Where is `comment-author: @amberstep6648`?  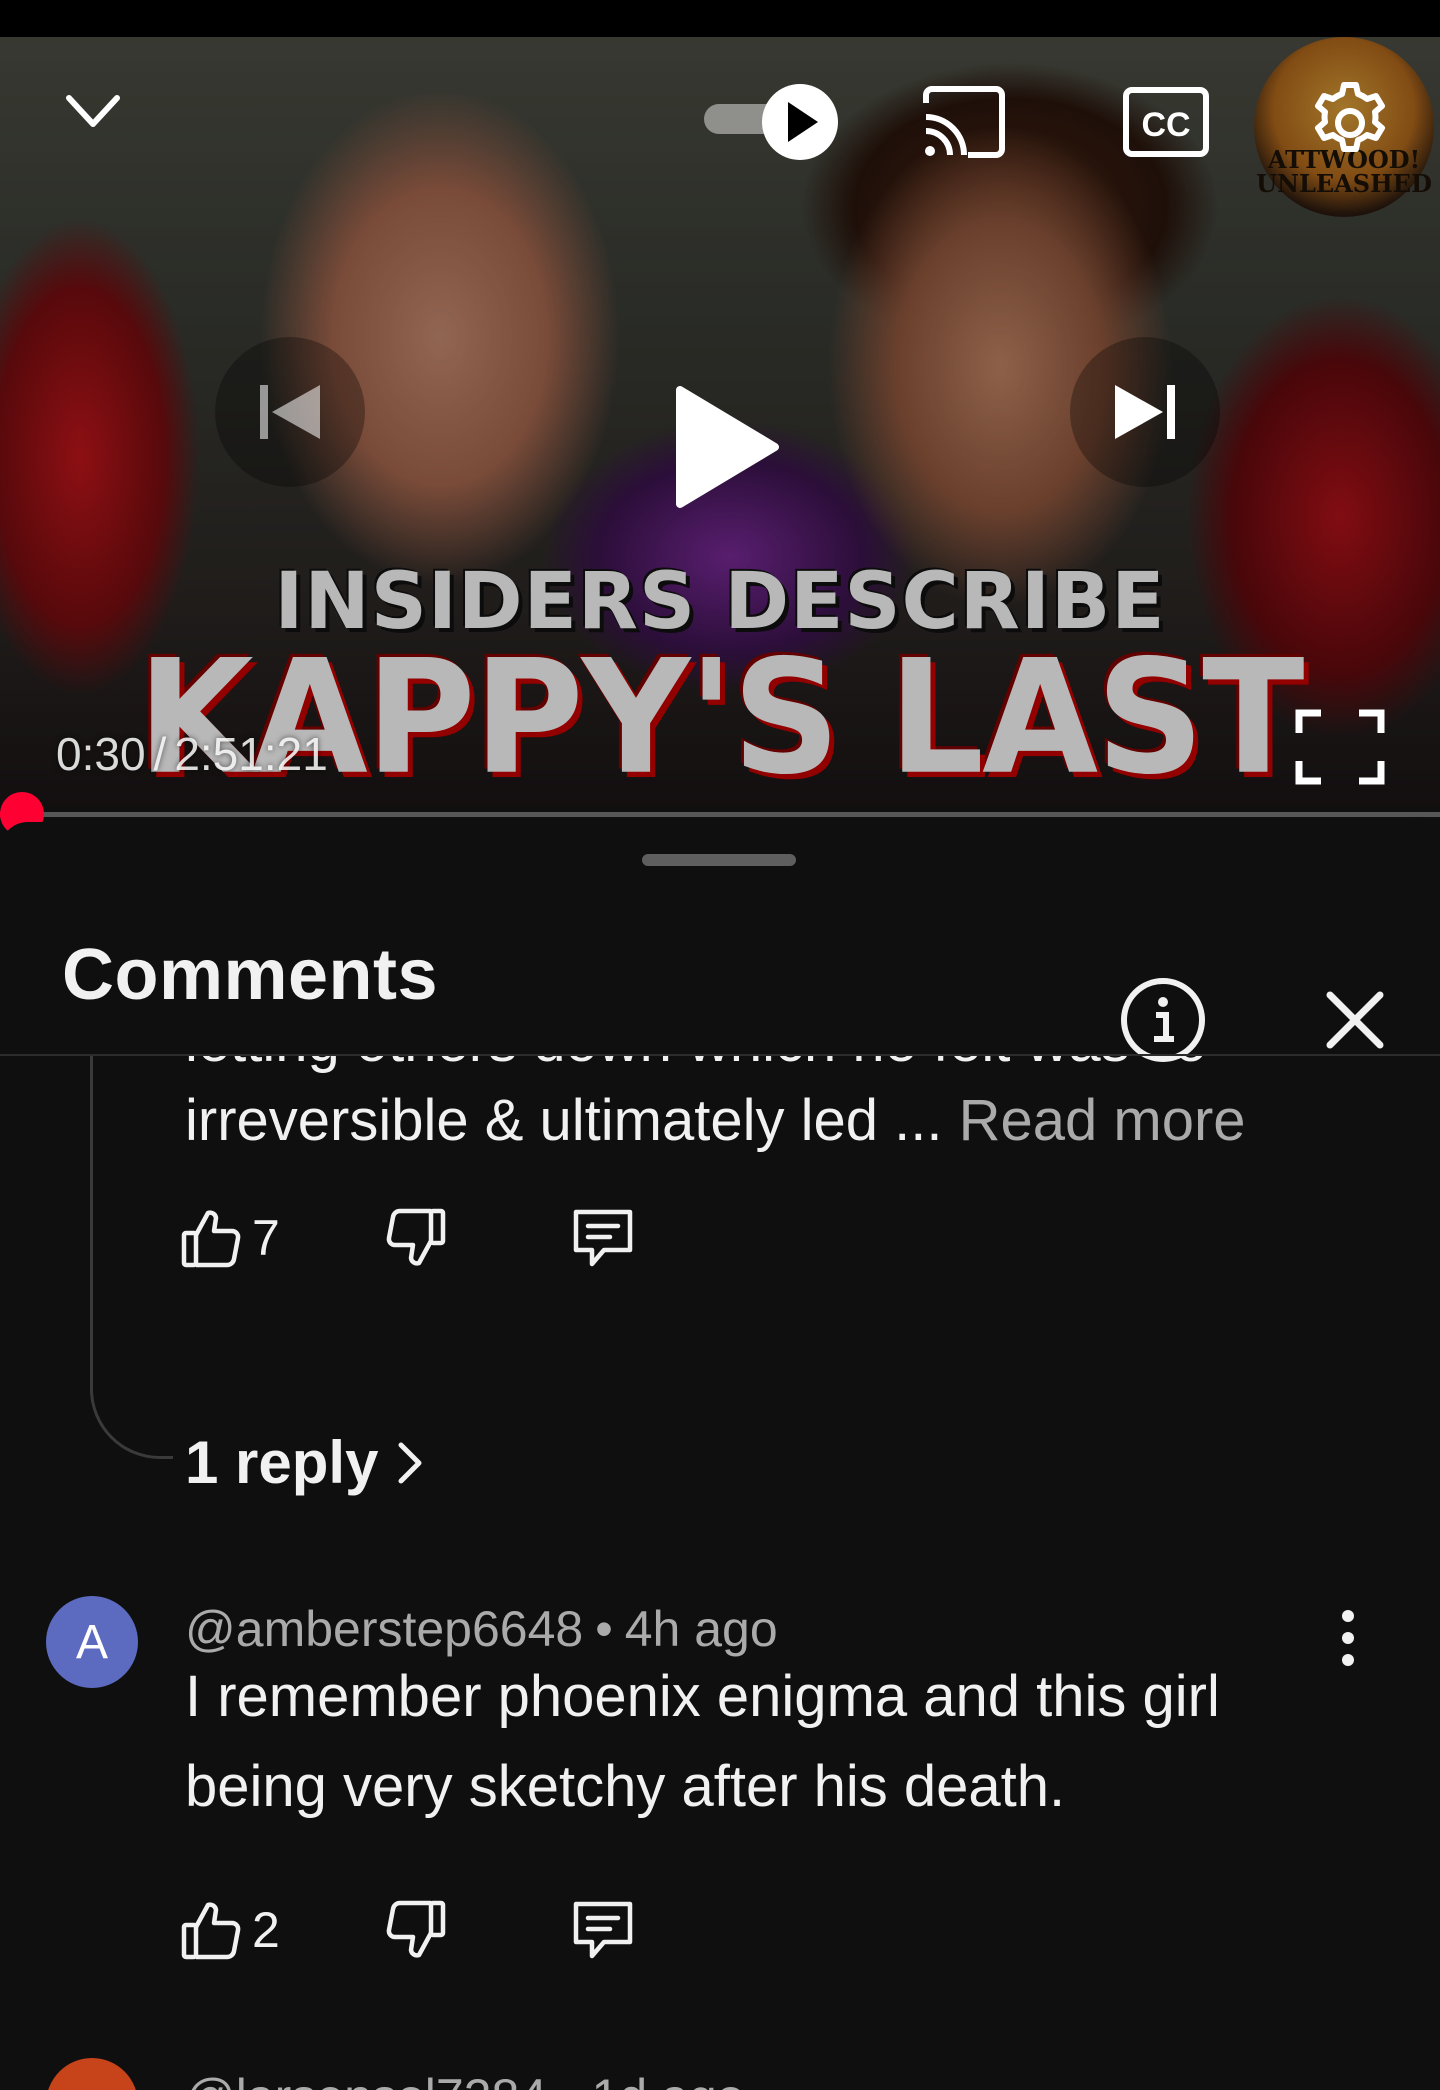 comment-author: @amberstep6648 is located at coordinates (384, 1629).